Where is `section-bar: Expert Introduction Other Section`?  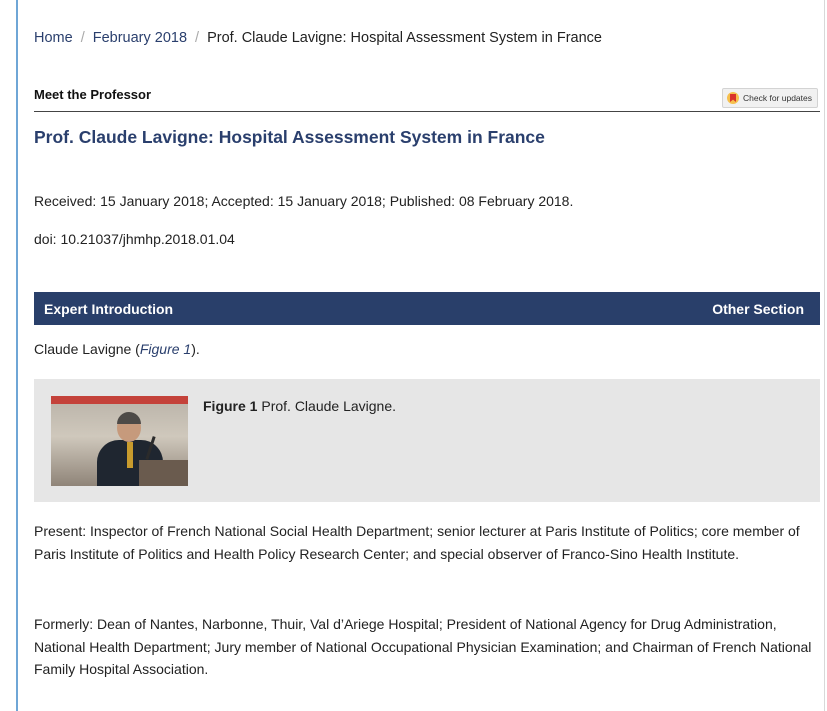 section-bar: Expert Introduction Other Section is located at coordinates (427, 308).